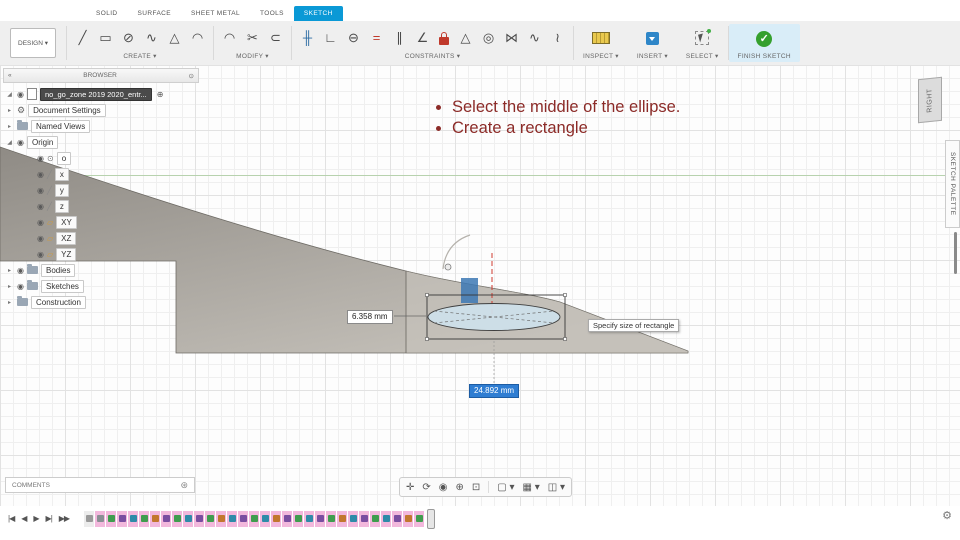 The height and width of the screenshot is (540, 960). I want to click on sketch-palette-tab: SKETCH PALETTE, so click(952, 184).